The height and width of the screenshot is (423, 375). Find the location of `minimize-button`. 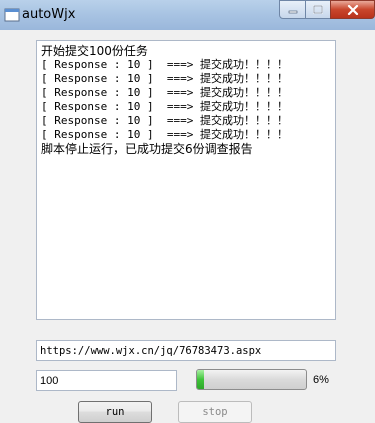

minimize-button is located at coordinates (292, 9).